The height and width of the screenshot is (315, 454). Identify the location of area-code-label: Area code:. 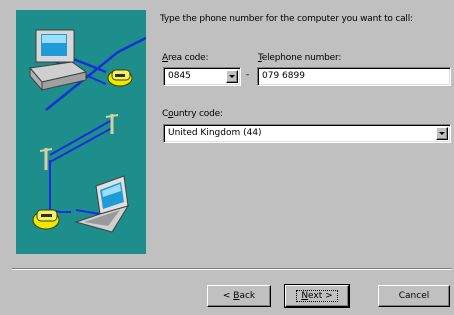
(185, 58).